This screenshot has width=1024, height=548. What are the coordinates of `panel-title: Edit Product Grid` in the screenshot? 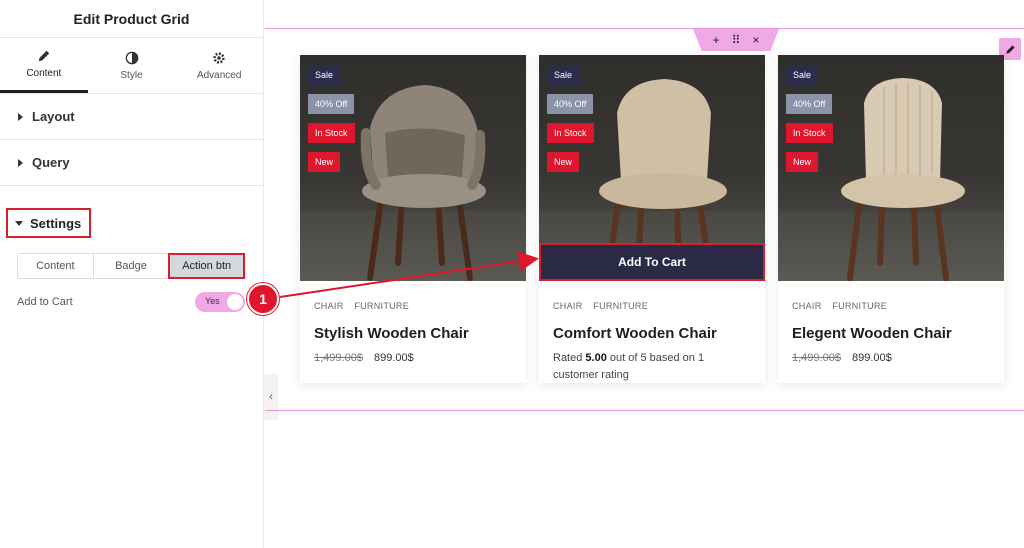 It's located at (131, 19).